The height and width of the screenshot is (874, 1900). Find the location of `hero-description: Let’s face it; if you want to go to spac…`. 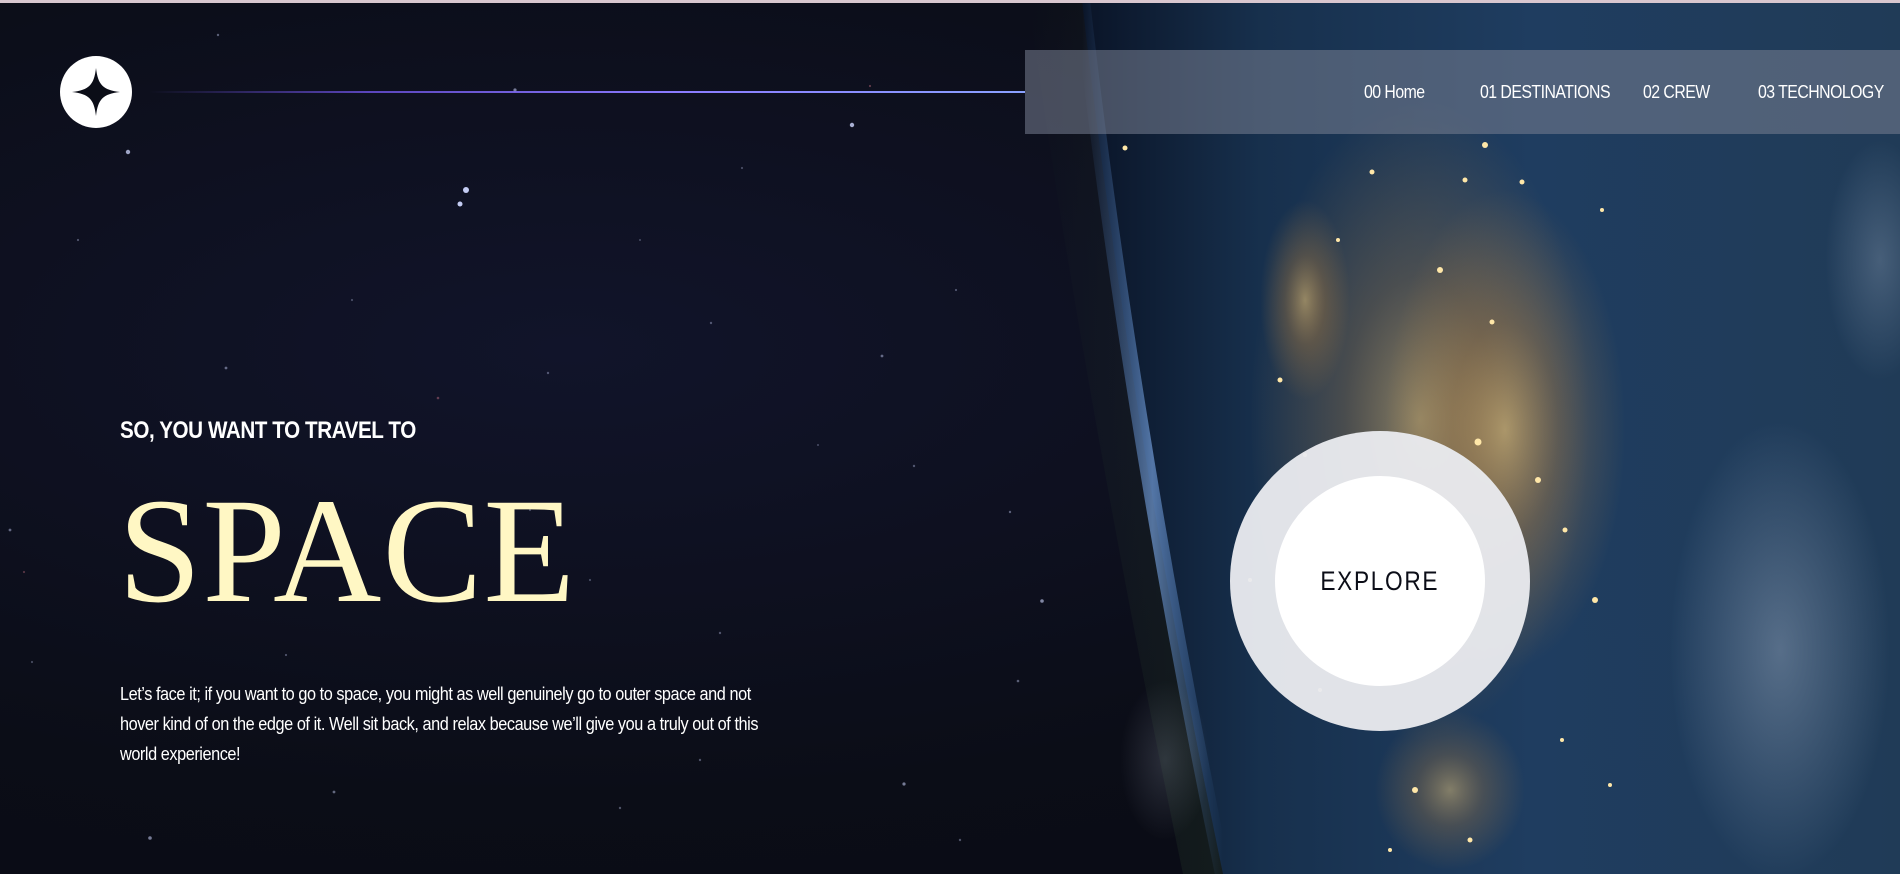

hero-description: Let’s face it; if you want to go to spac… is located at coordinates (439, 723).